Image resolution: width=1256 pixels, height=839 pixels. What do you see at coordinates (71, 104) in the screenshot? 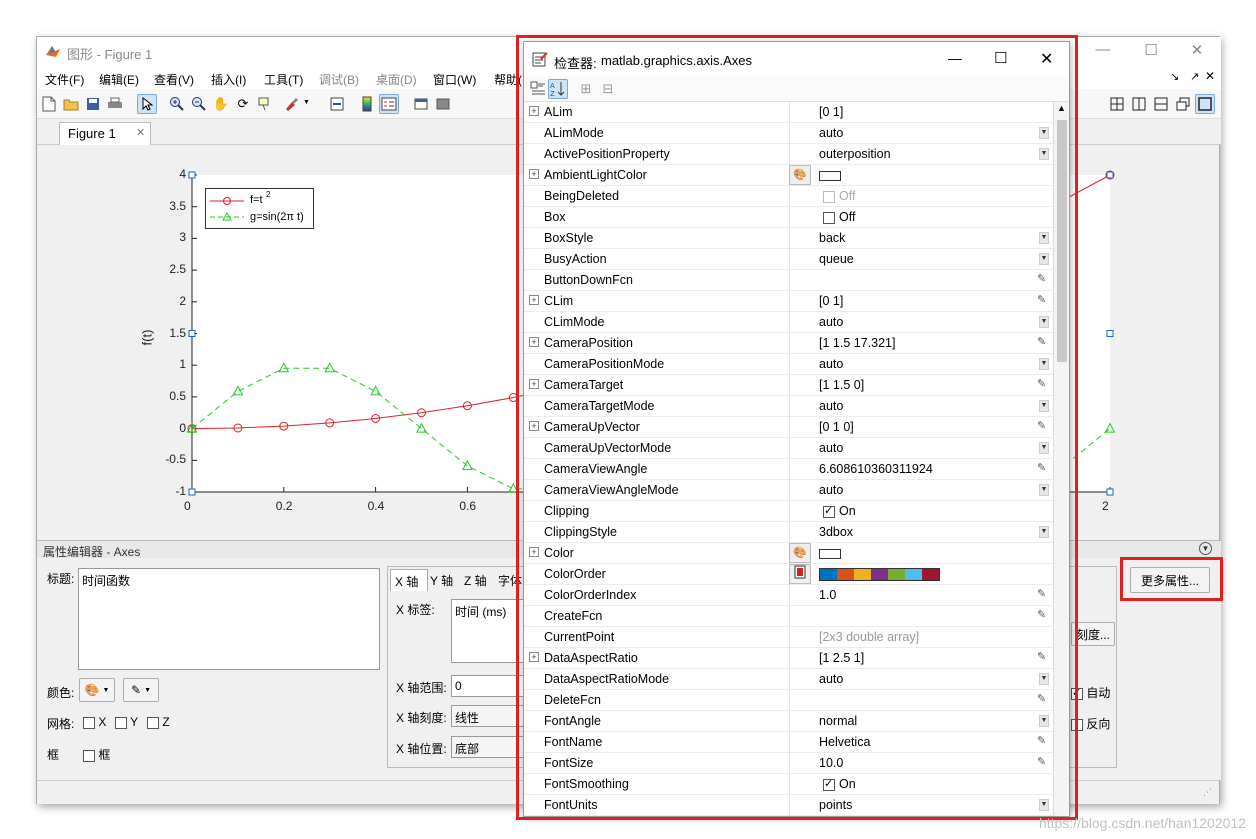
I see `open-file-icon` at bounding box center [71, 104].